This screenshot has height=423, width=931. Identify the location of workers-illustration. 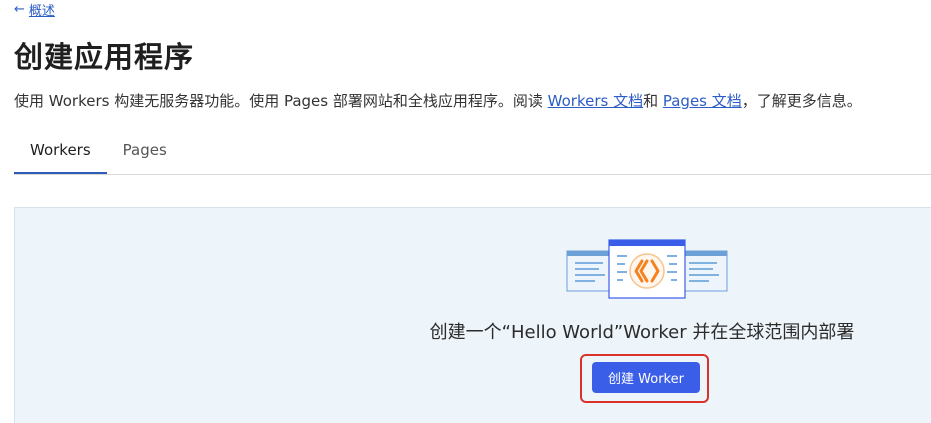
(647, 269).